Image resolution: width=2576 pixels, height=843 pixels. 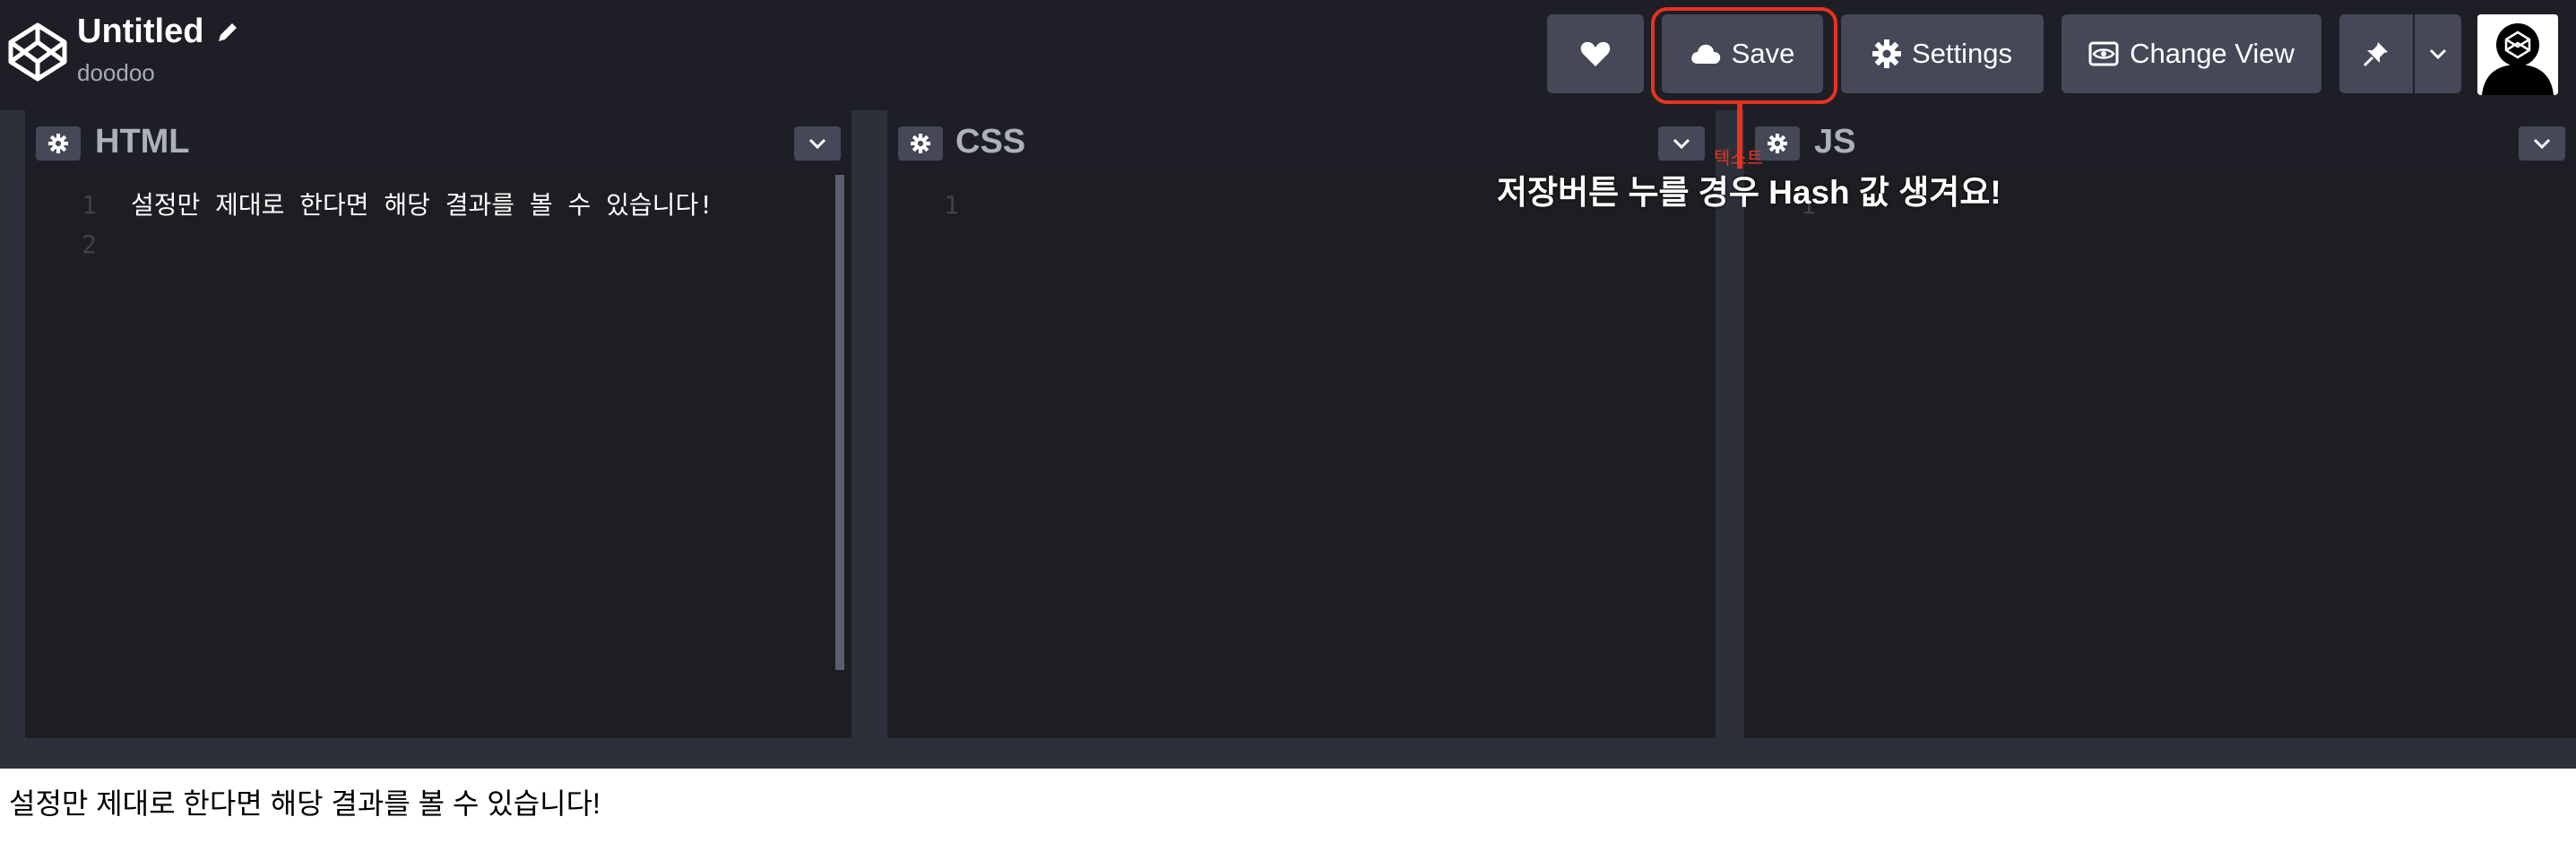 What do you see at coordinates (422, 205) in the screenshot?
I see `html-code-text: 설정만 제대로 한다면 해당 결과를 볼 수 있습니다!` at bounding box center [422, 205].